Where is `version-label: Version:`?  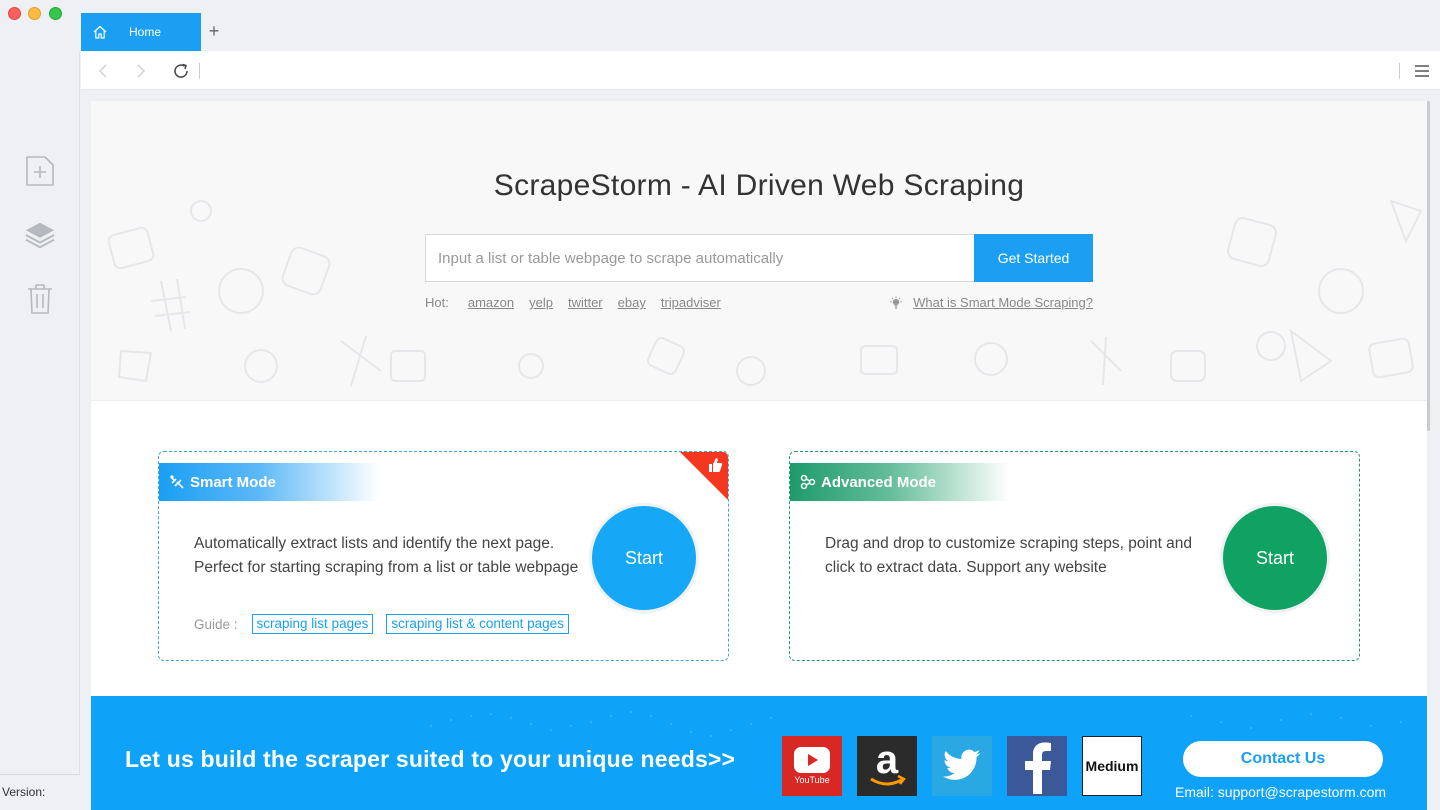 version-label: Version: is located at coordinates (40, 792).